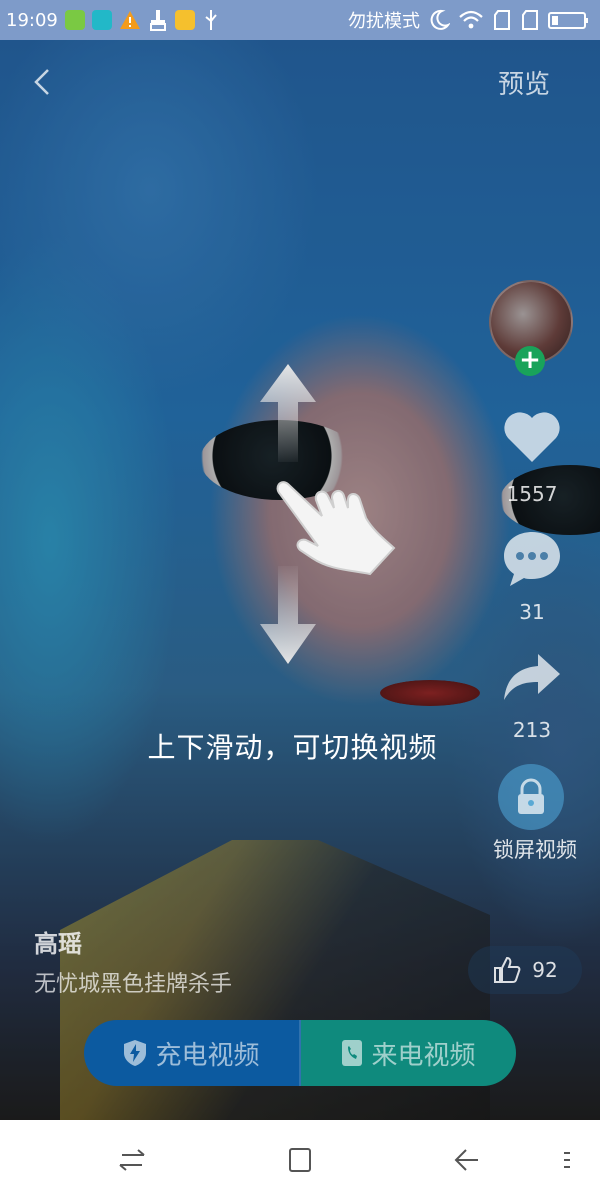 This screenshot has width=600, height=1200. I want to click on thumbs-up-count: 92, so click(545, 970).